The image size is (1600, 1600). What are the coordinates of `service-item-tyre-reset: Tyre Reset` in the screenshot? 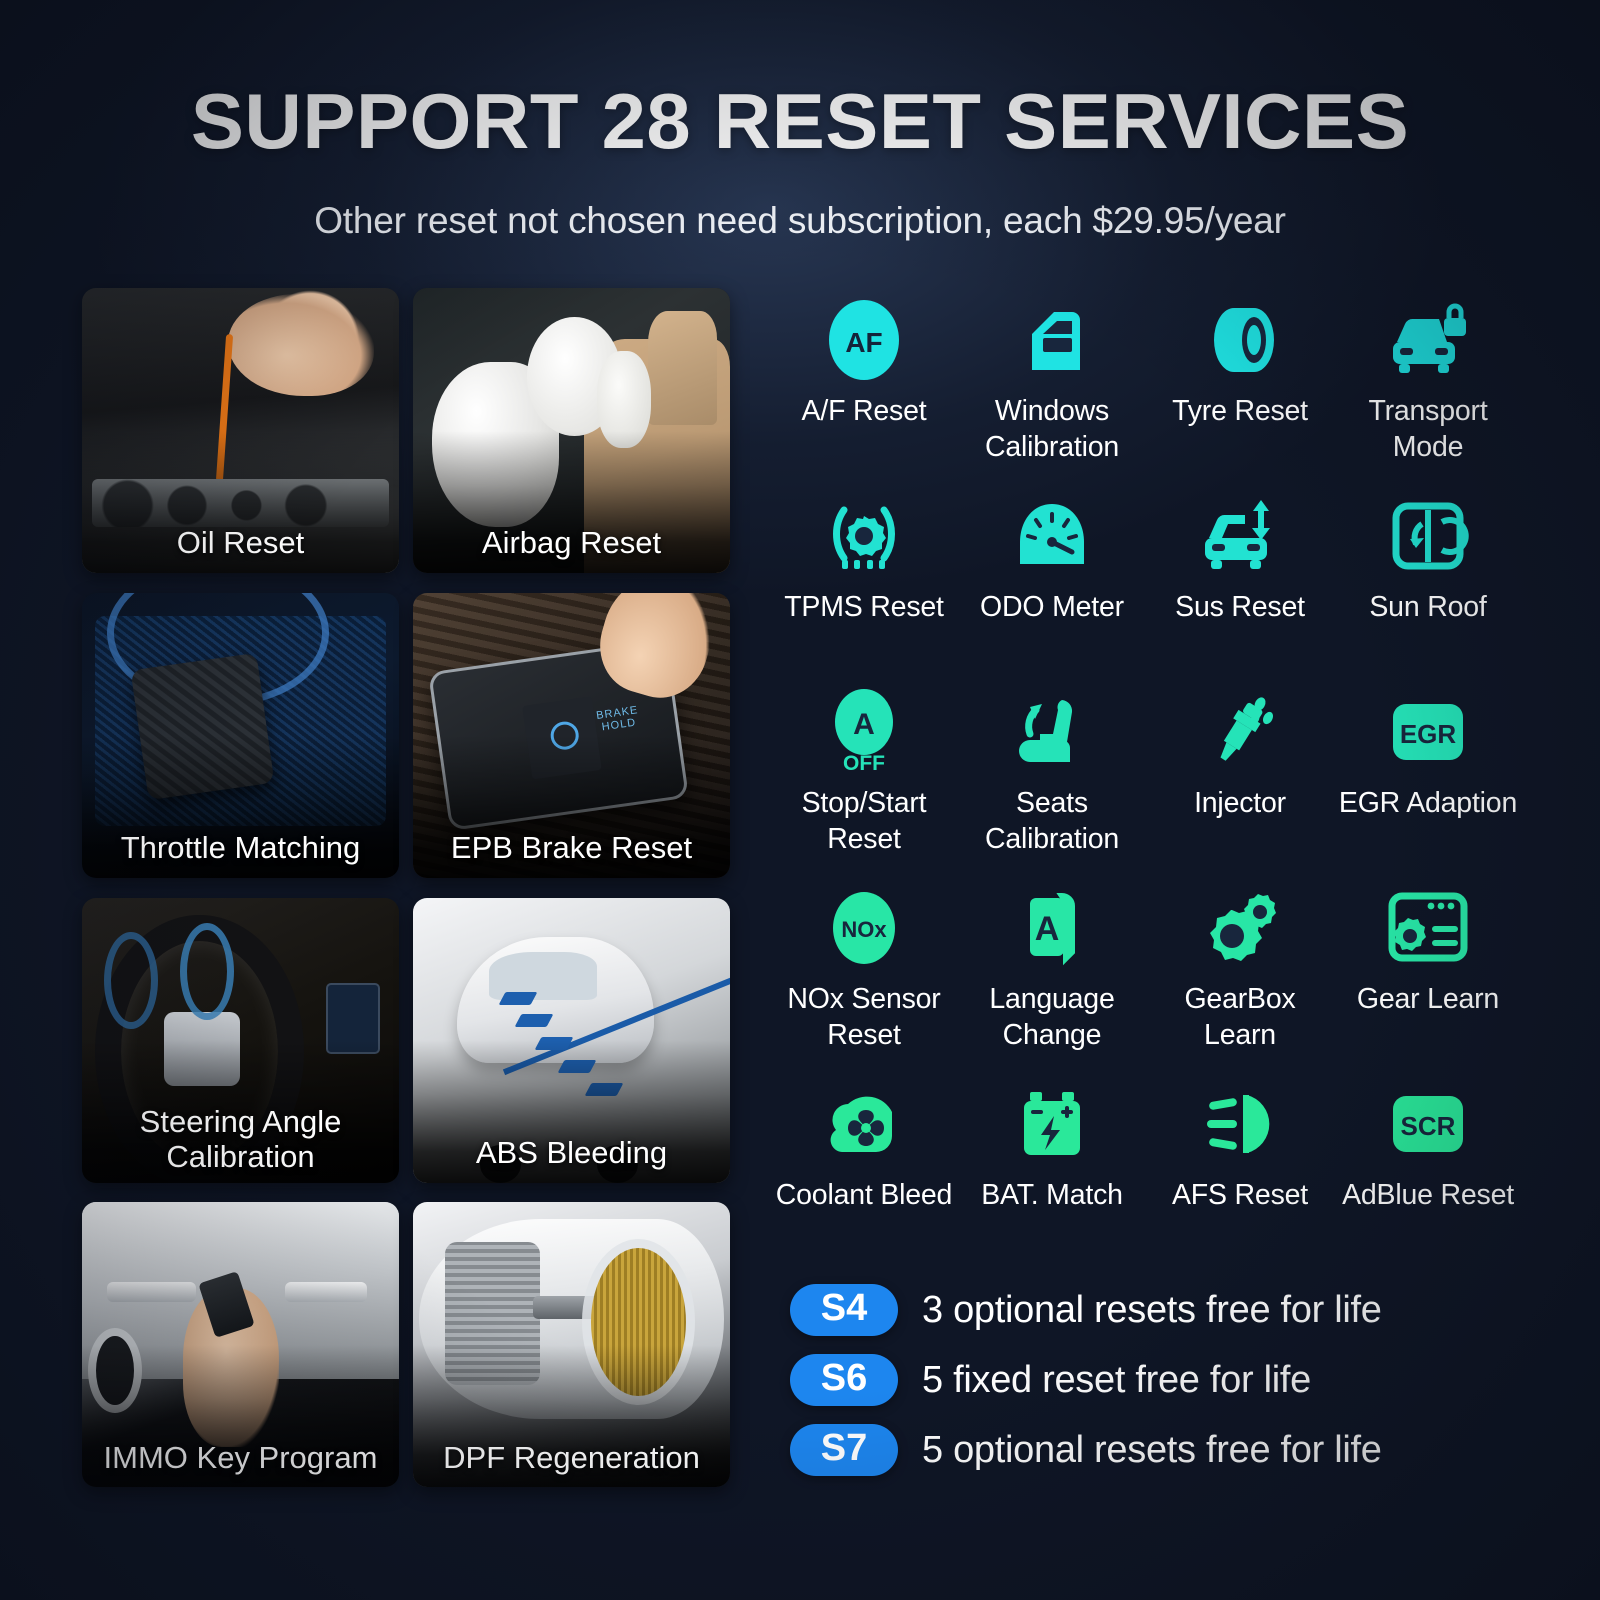 It's located at (1240, 383).